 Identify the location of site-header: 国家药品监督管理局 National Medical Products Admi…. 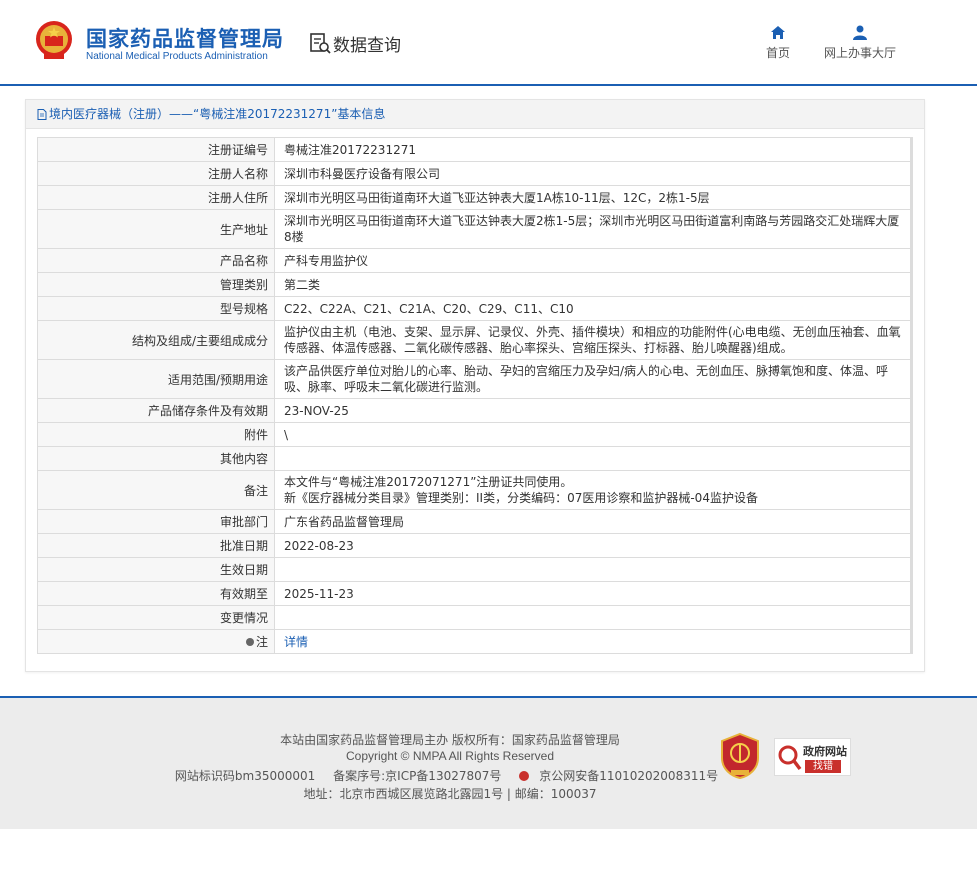
(488, 43).